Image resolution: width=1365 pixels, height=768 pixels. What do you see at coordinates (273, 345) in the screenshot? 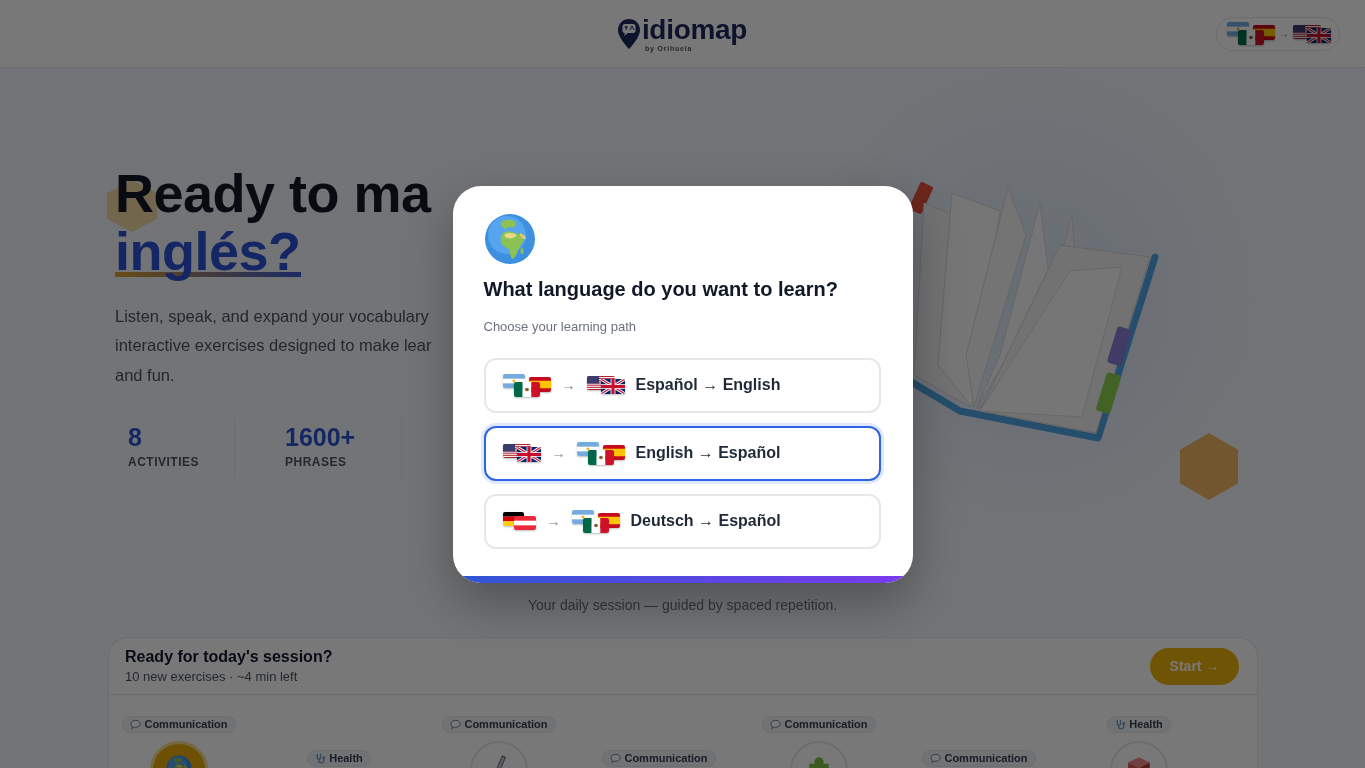
I see `hero-description: Listen, speak, and expand your vocabulary interactive exercises designed to make lear and fun.` at bounding box center [273, 345].